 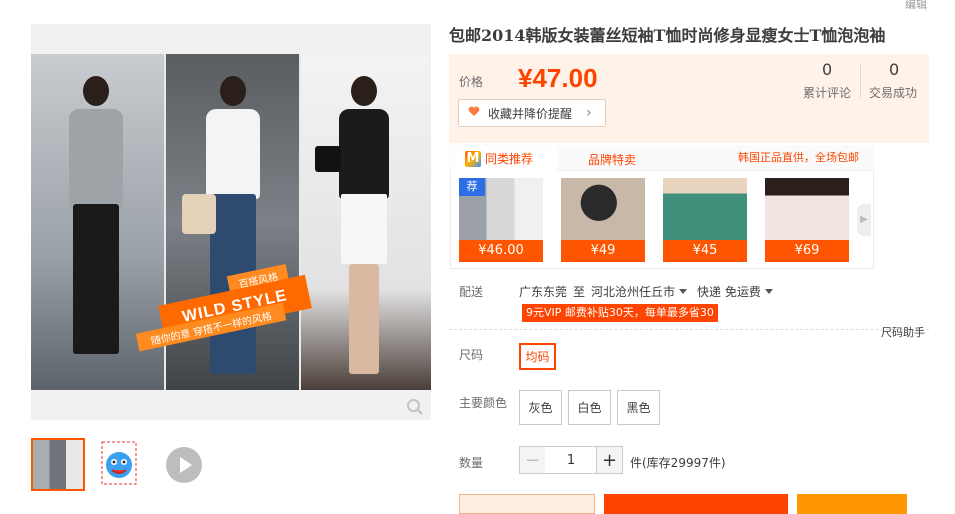 I want to click on quantity-label: 数量, so click(x=471, y=463).